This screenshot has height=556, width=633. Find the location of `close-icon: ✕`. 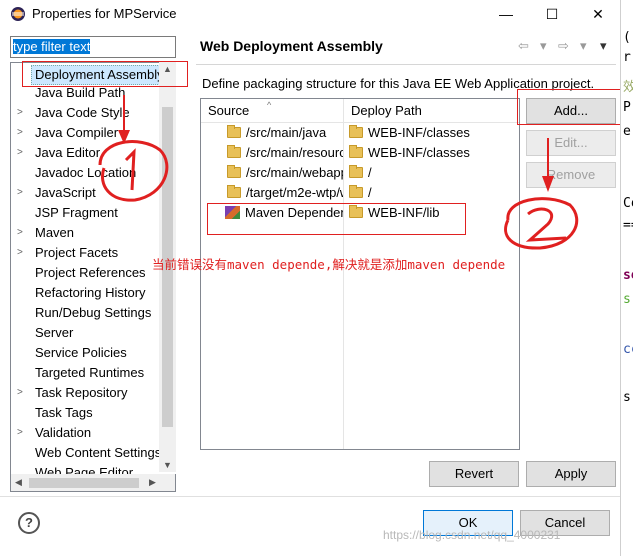

close-icon: ✕ is located at coordinates (598, 13).